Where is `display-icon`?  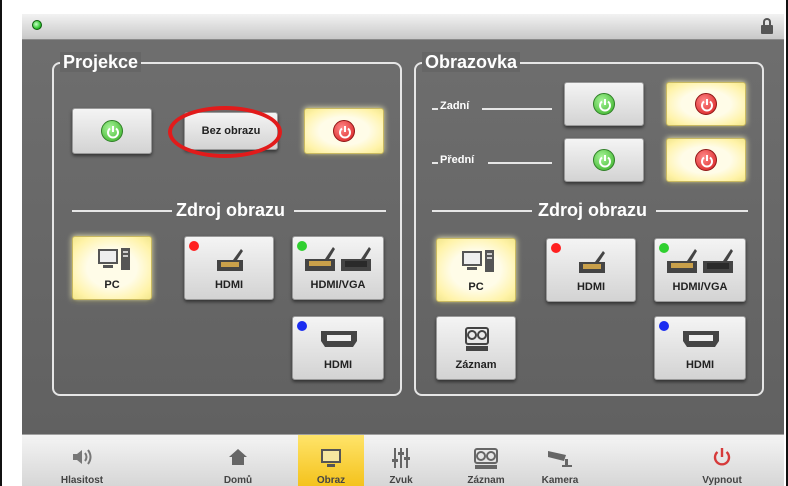 display-icon is located at coordinates (331, 458).